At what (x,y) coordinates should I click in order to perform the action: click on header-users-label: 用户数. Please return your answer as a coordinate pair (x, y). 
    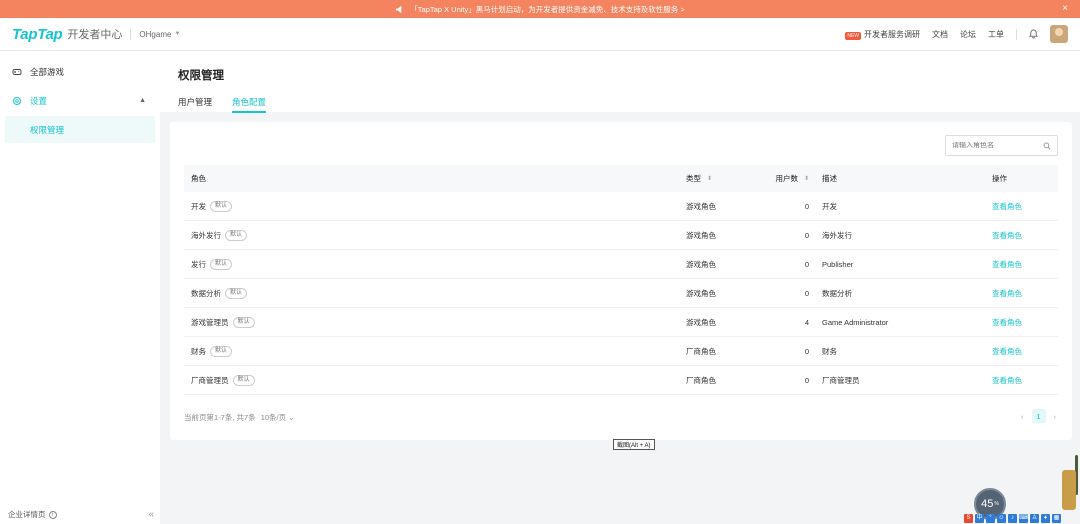
    Looking at the image, I should click on (786, 178).